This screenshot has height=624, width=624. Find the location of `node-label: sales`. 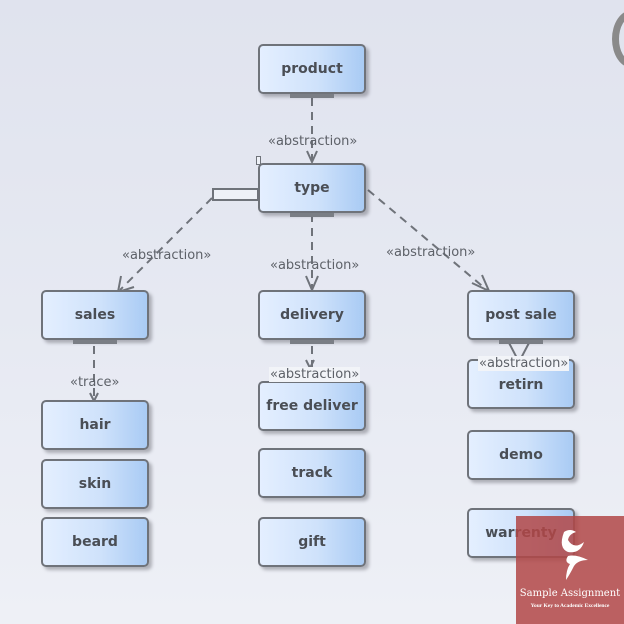

node-label: sales is located at coordinates (95, 315).